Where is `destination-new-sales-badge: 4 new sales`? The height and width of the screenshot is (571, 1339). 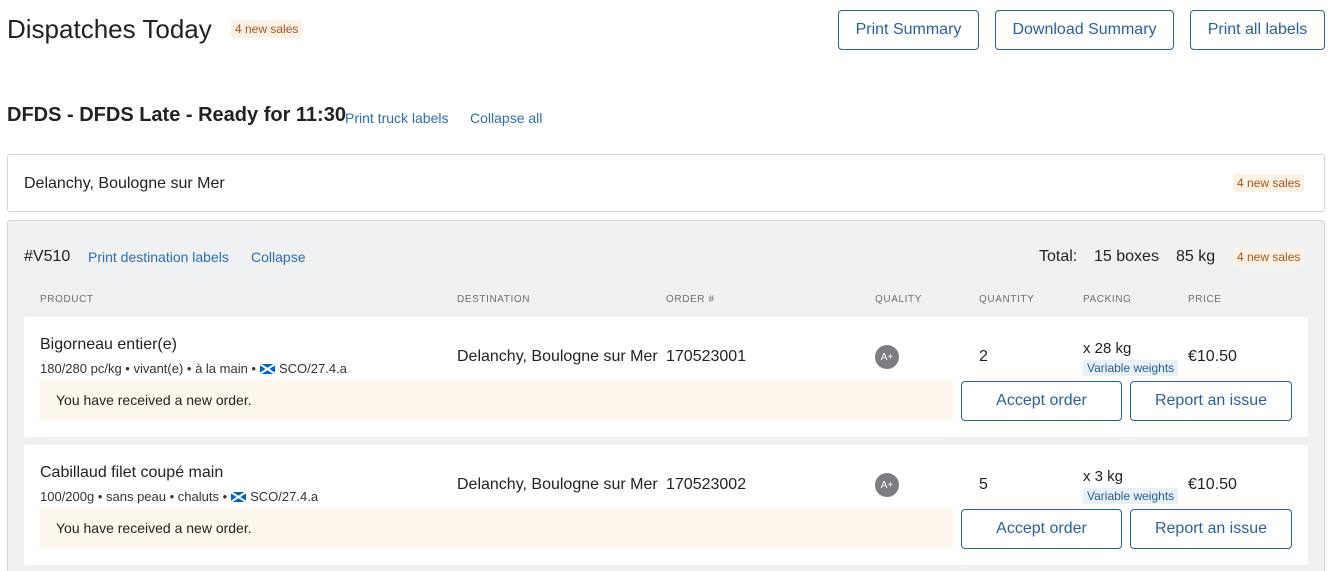 destination-new-sales-badge: 4 new sales is located at coordinates (1269, 183).